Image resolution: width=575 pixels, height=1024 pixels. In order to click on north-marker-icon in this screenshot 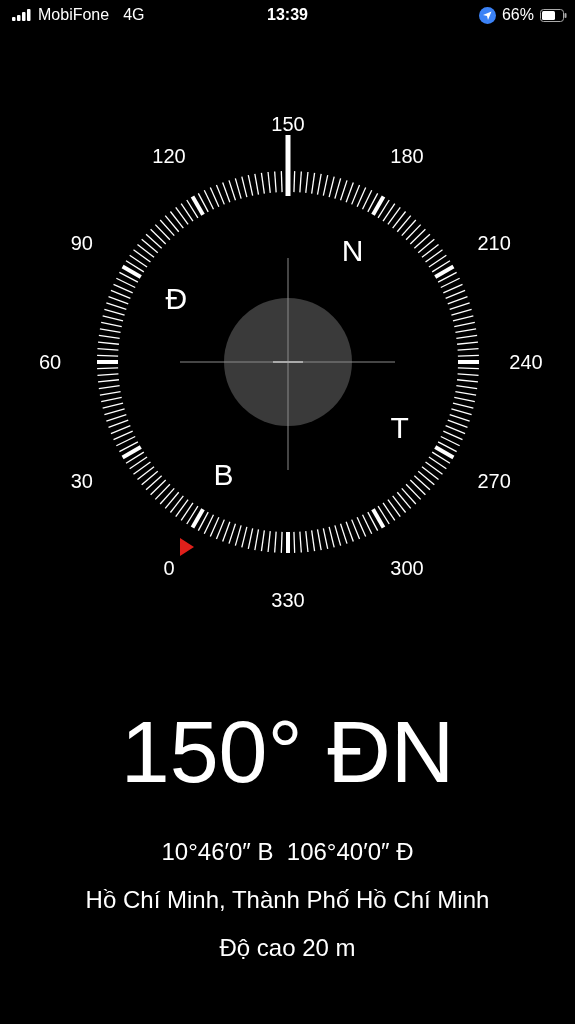, I will do `click(187, 547)`.